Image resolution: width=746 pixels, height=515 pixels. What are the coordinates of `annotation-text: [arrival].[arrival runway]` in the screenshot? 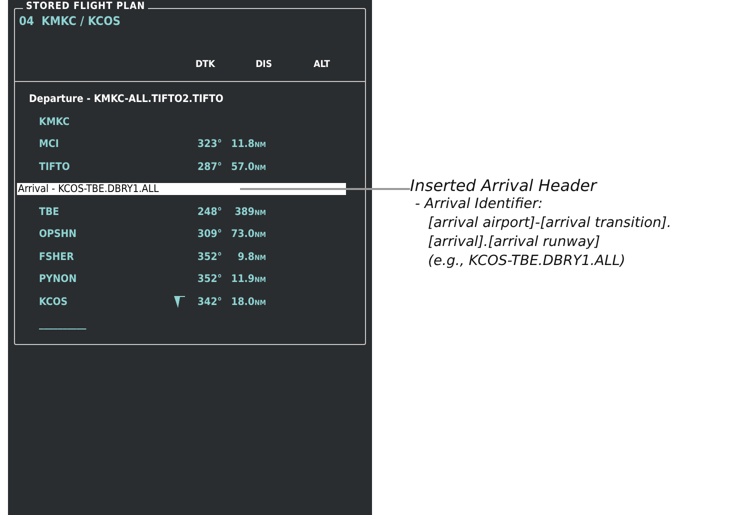 It's located at (514, 242).